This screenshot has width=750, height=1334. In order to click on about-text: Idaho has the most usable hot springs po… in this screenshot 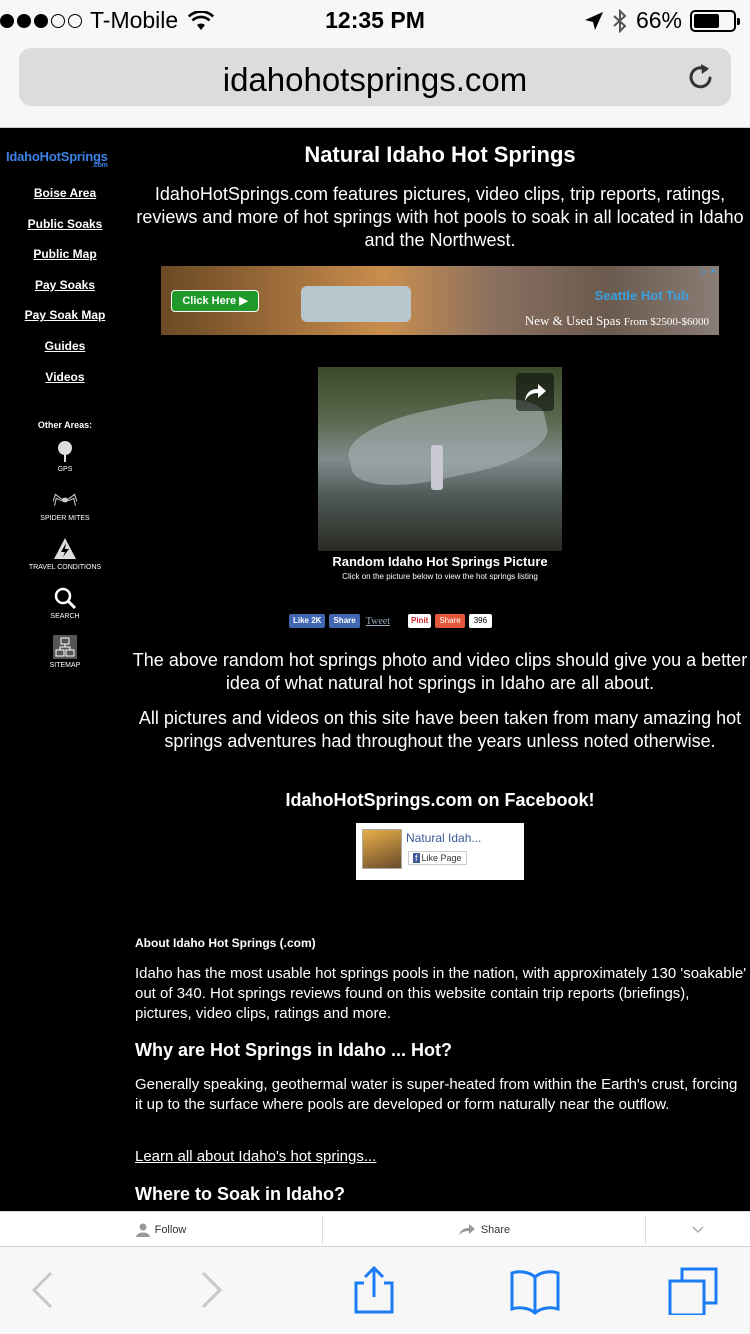, I will do `click(441, 993)`.